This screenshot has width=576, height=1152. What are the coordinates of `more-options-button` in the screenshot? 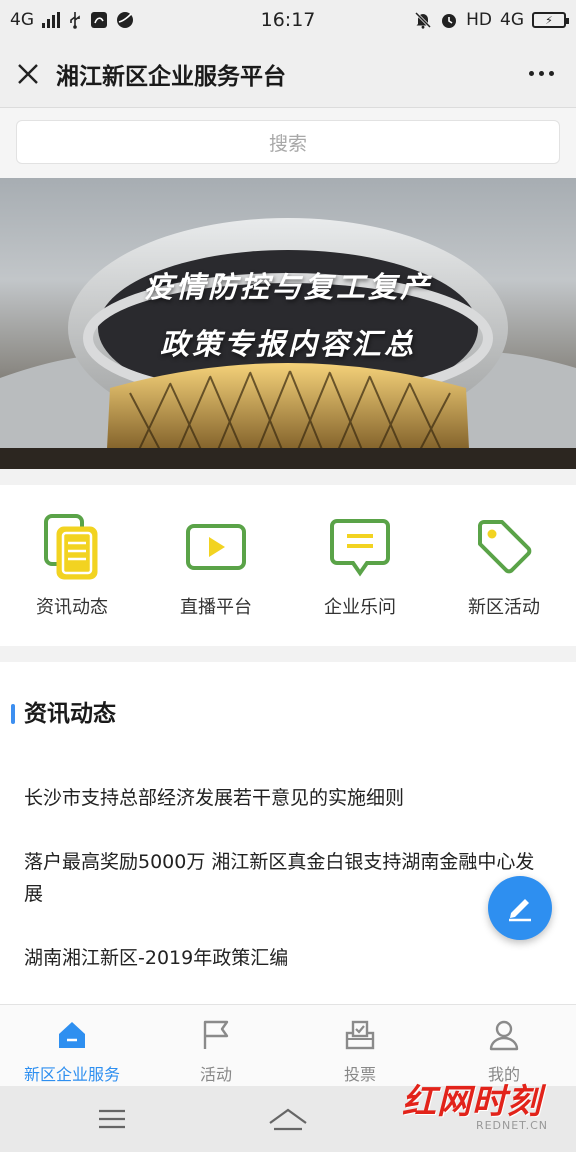 It's located at (541, 74).